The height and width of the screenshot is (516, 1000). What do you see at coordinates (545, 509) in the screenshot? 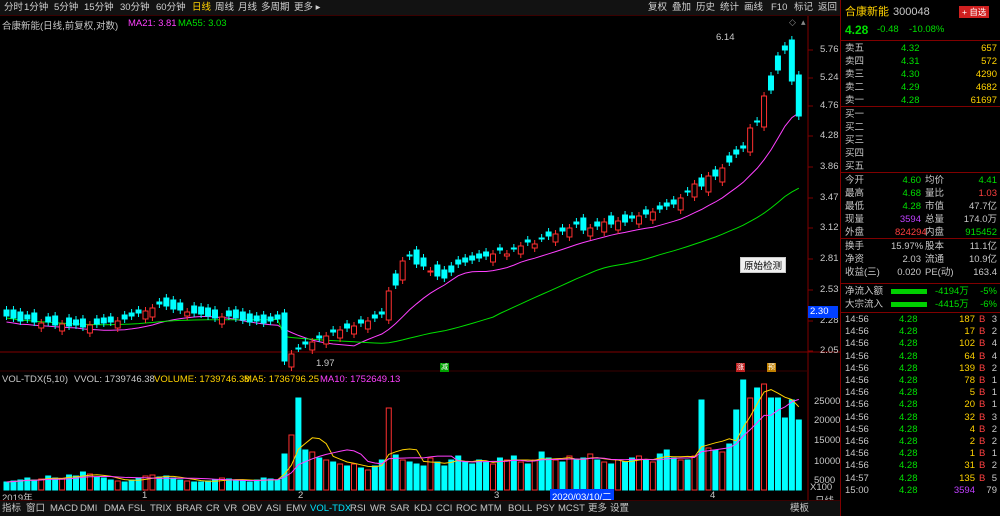
I see `indicator-tab-22: PSY` at bounding box center [545, 509].